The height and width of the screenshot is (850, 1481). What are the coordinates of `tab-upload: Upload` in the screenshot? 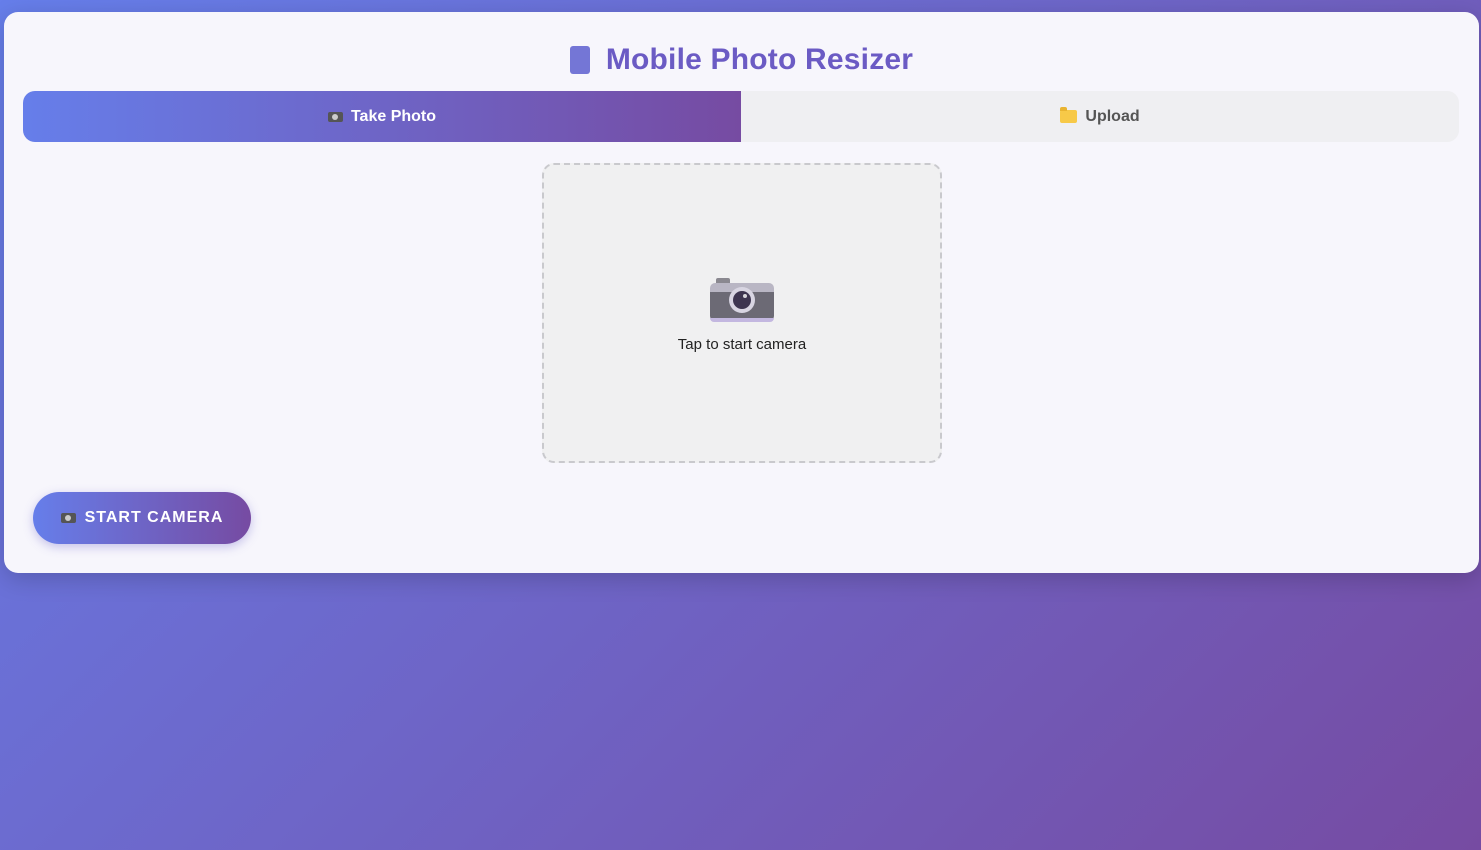 It's located at (1100, 116).